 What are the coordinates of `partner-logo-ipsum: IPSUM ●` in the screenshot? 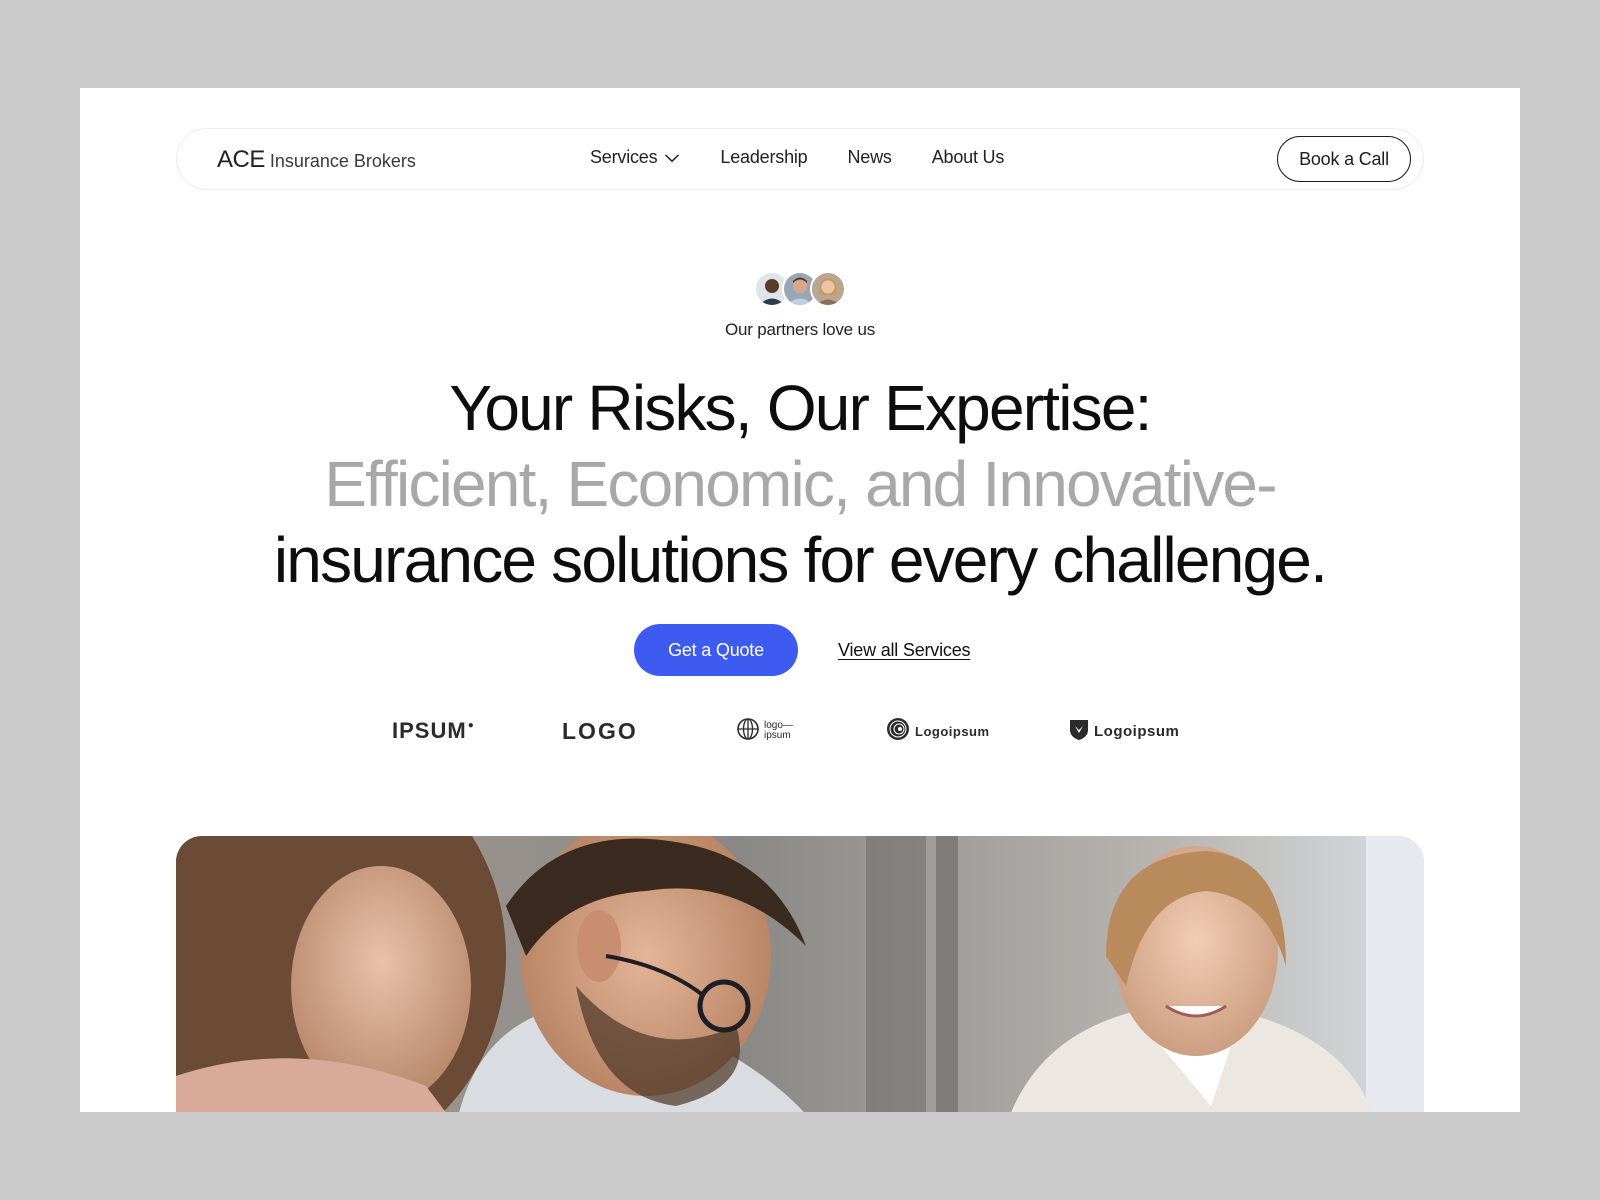 It's located at (433, 731).